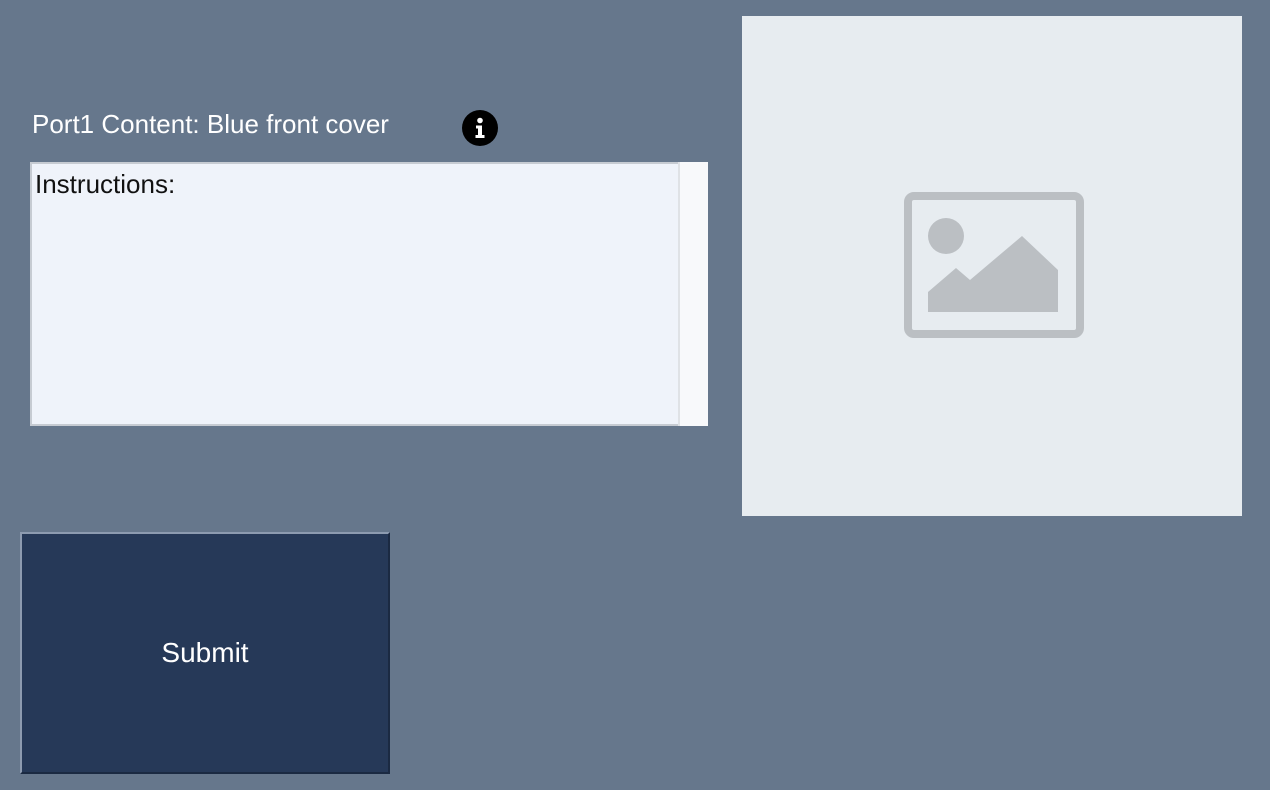 The height and width of the screenshot is (790, 1270). I want to click on instructions-scrollbar, so click(693, 294).